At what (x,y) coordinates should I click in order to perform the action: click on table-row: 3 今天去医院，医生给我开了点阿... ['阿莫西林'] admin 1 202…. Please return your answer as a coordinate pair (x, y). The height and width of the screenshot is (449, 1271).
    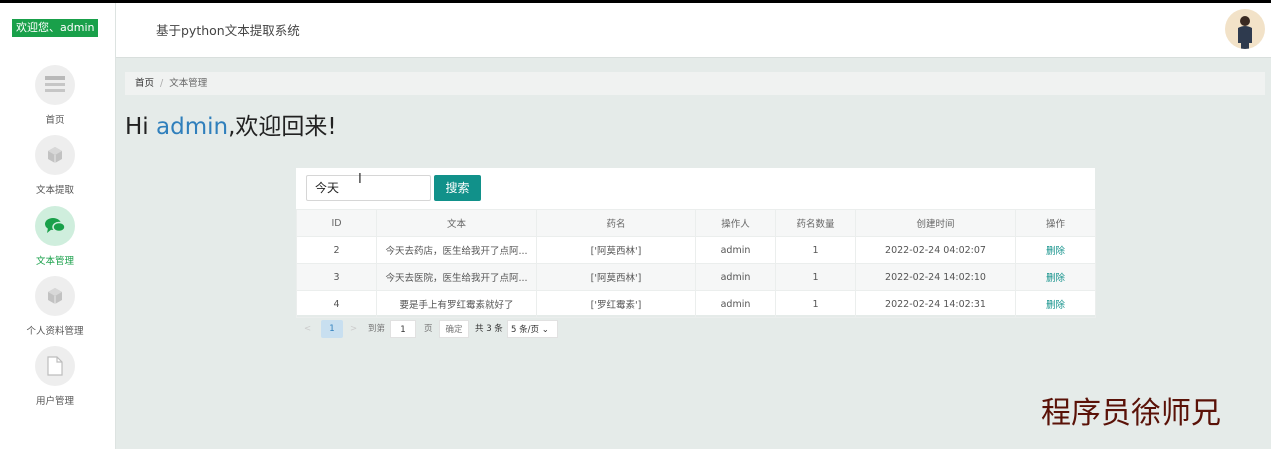
    Looking at the image, I should click on (696, 277).